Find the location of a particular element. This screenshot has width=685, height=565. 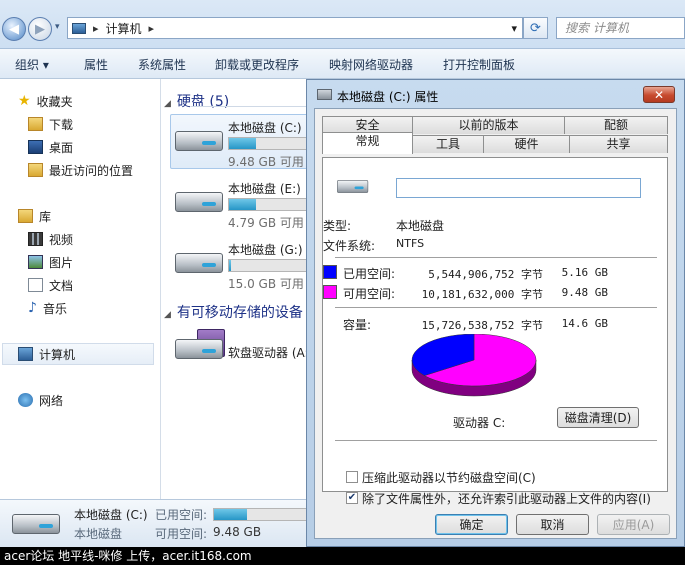

drive-letter-label: 驱动器 C: is located at coordinates (479, 423).